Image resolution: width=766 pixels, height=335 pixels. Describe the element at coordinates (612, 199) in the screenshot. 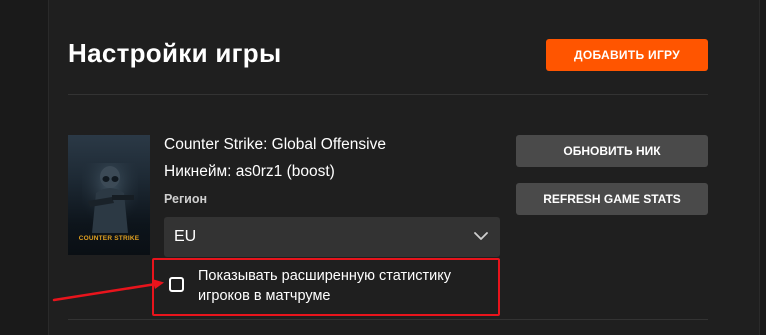

I see `refresh-game-stats-button: REFRESH GAME STATS` at that location.